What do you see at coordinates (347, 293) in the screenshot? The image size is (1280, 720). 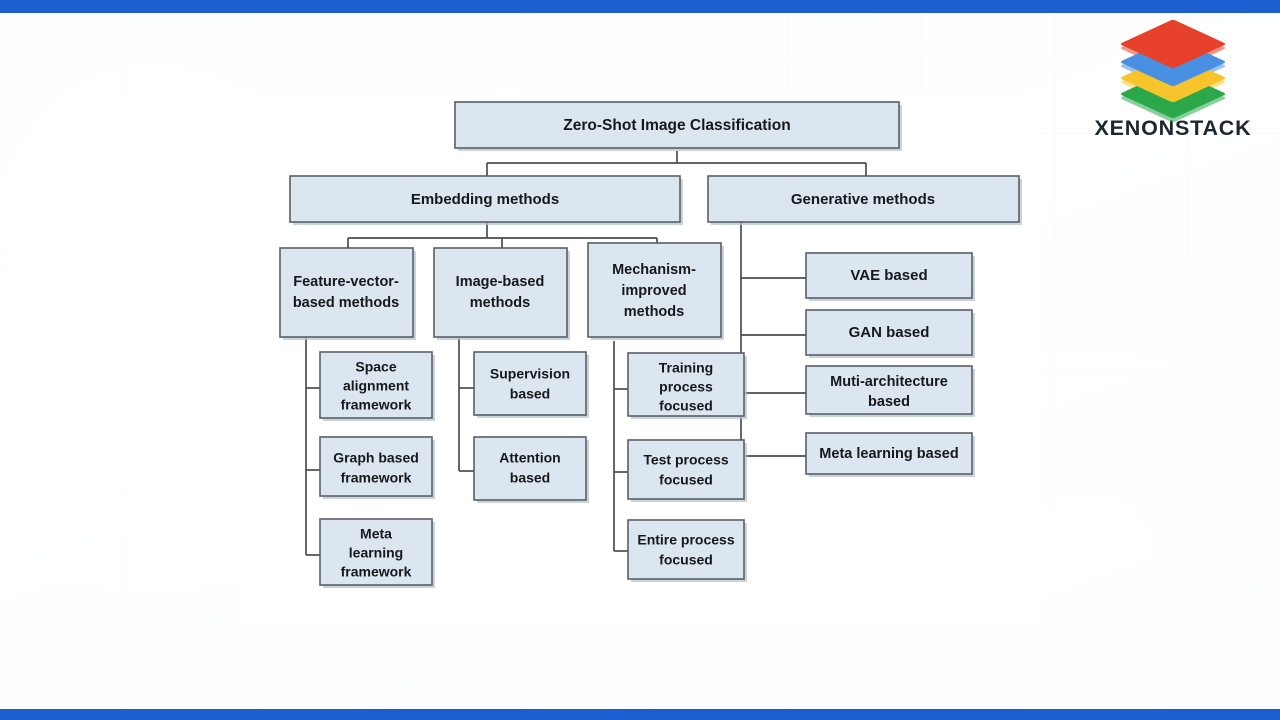 I see `node-feature-vector-based-methods: Feature-vector- based methods` at bounding box center [347, 293].